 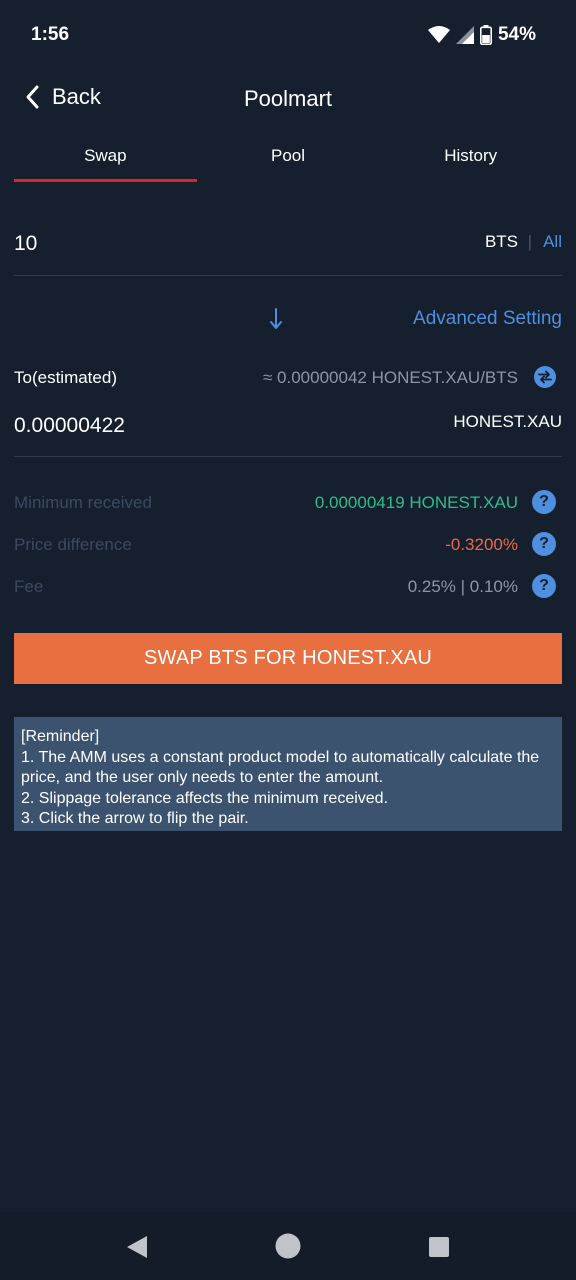 I want to click on amount-input, so click(x=164, y=244).